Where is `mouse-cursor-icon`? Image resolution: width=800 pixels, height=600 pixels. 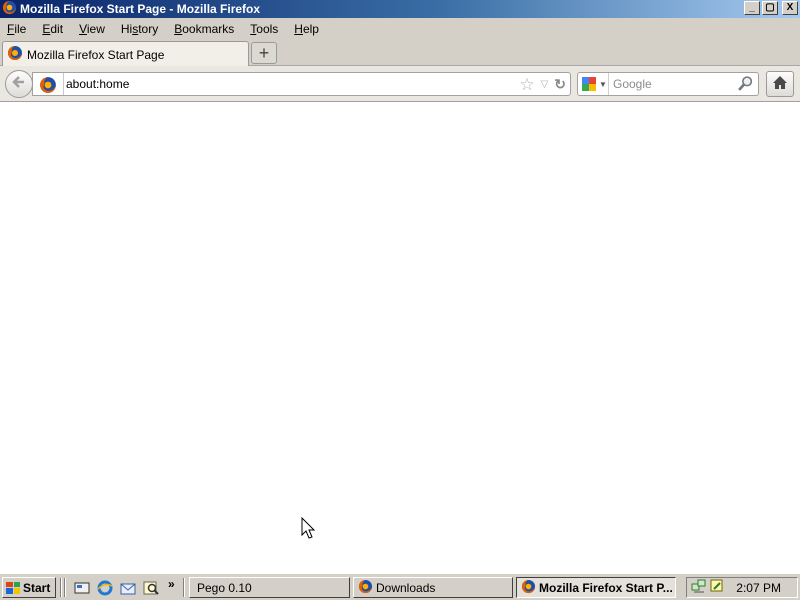 mouse-cursor-icon is located at coordinates (308, 530).